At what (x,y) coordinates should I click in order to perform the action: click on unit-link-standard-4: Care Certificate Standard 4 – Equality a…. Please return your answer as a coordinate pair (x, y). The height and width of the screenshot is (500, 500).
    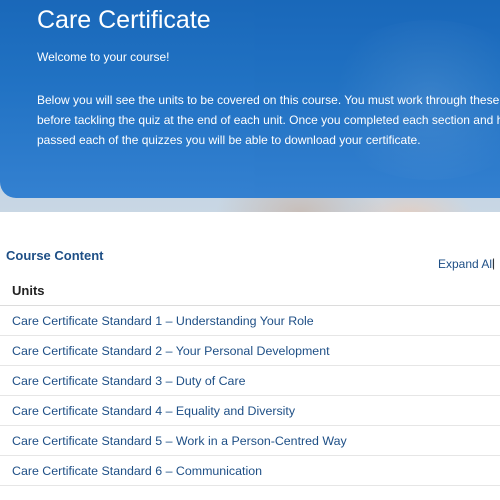
    Looking at the image, I should click on (250, 411).